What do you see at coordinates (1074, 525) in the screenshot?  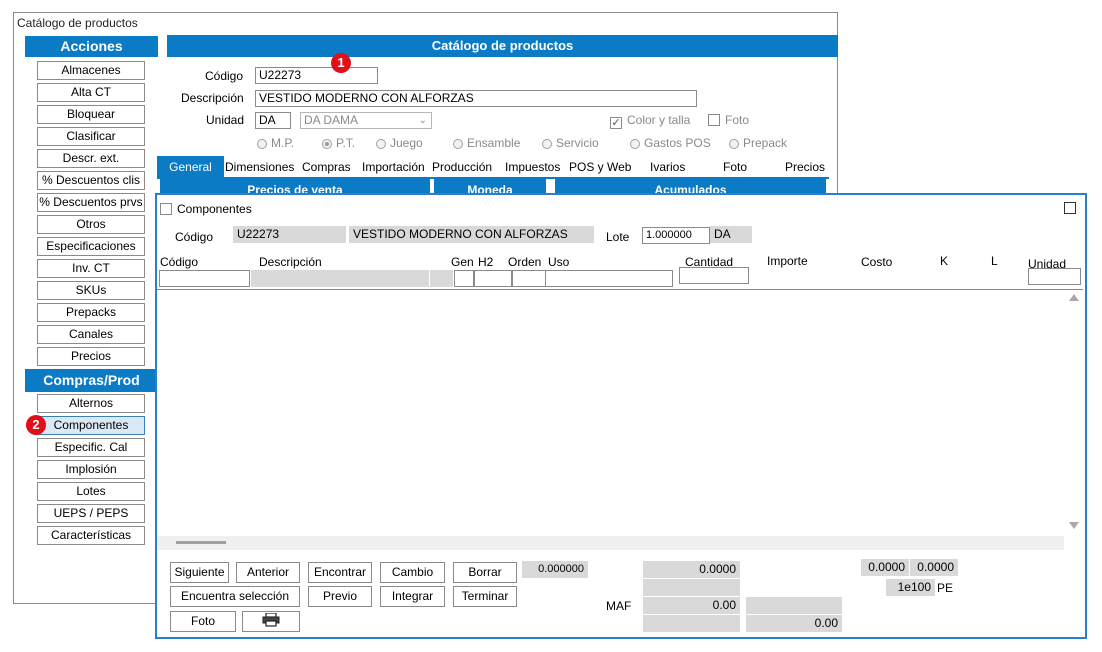 I see `scroll-down-icon` at bounding box center [1074, 525].